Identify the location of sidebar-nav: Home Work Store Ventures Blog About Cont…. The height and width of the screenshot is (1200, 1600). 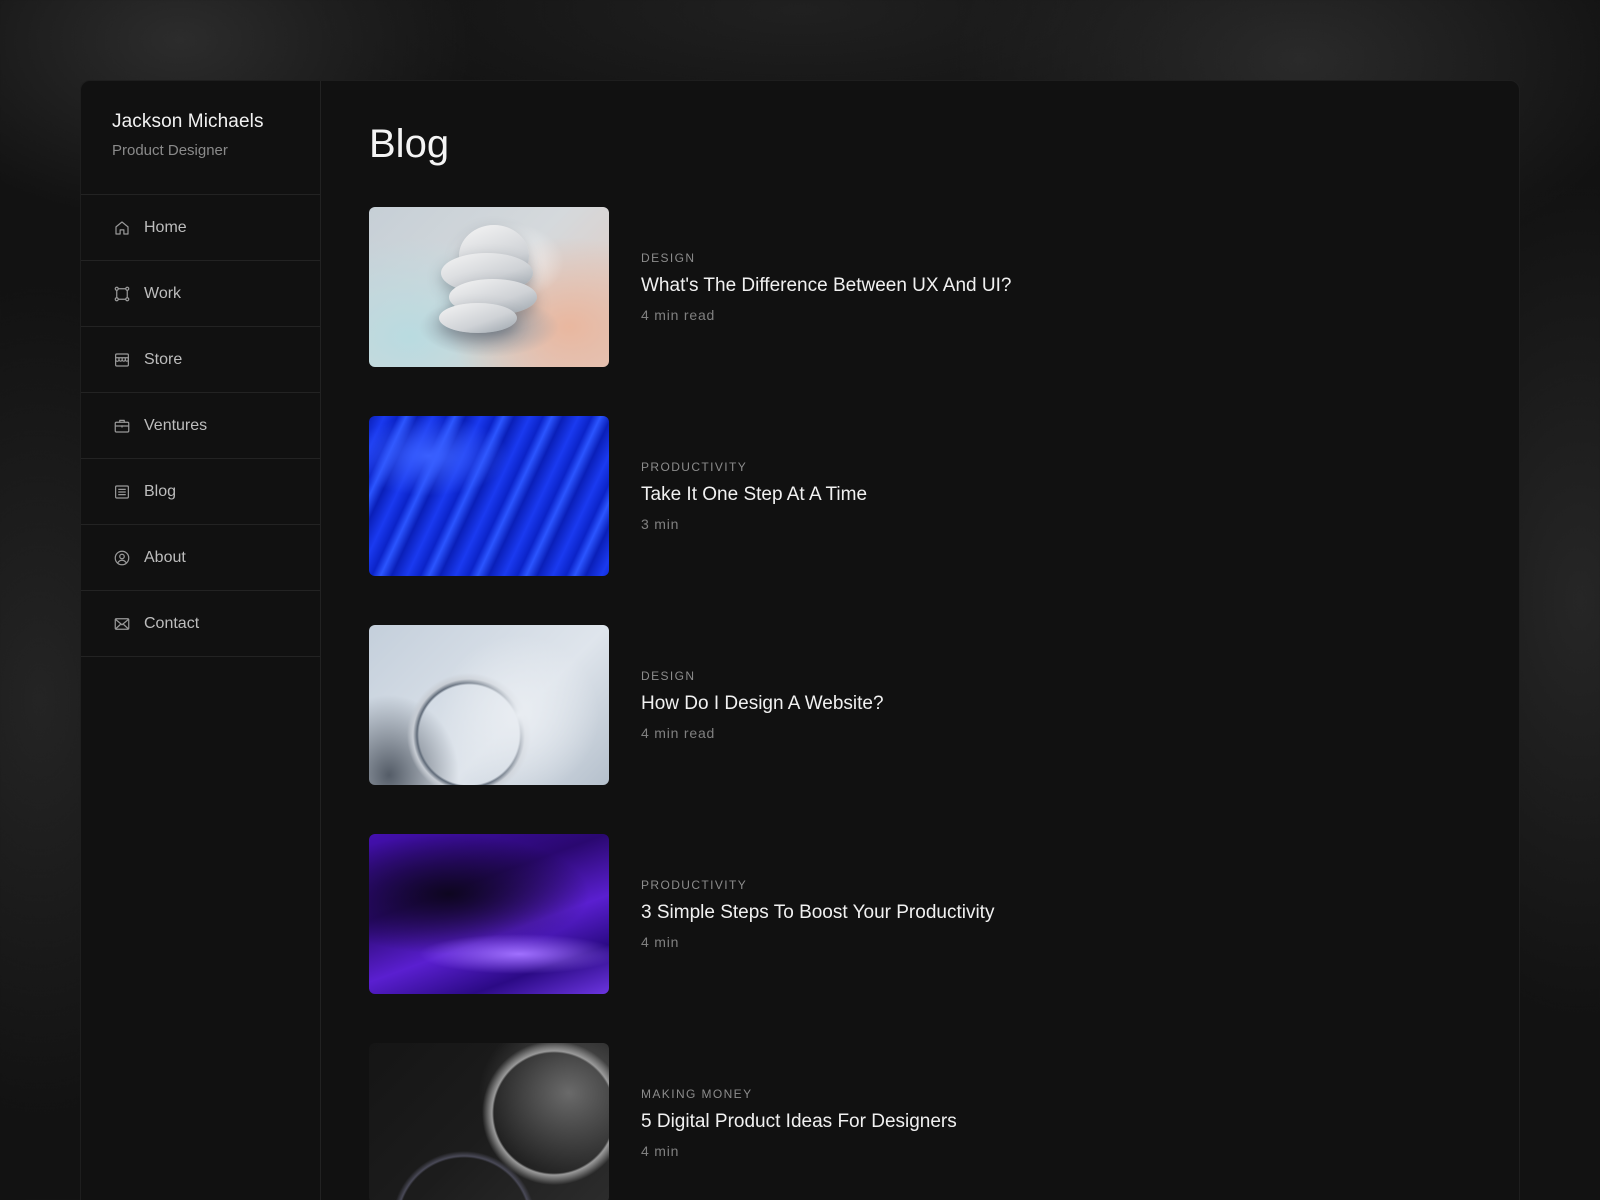
(200, 426).